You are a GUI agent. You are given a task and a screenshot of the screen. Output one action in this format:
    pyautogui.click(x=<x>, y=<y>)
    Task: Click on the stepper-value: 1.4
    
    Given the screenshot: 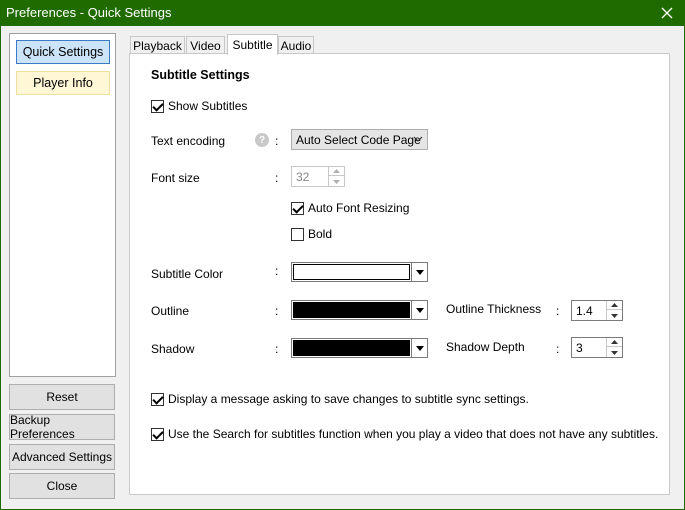 What is the action you would take?
    pyautogui.click(x=584, y=310)
    